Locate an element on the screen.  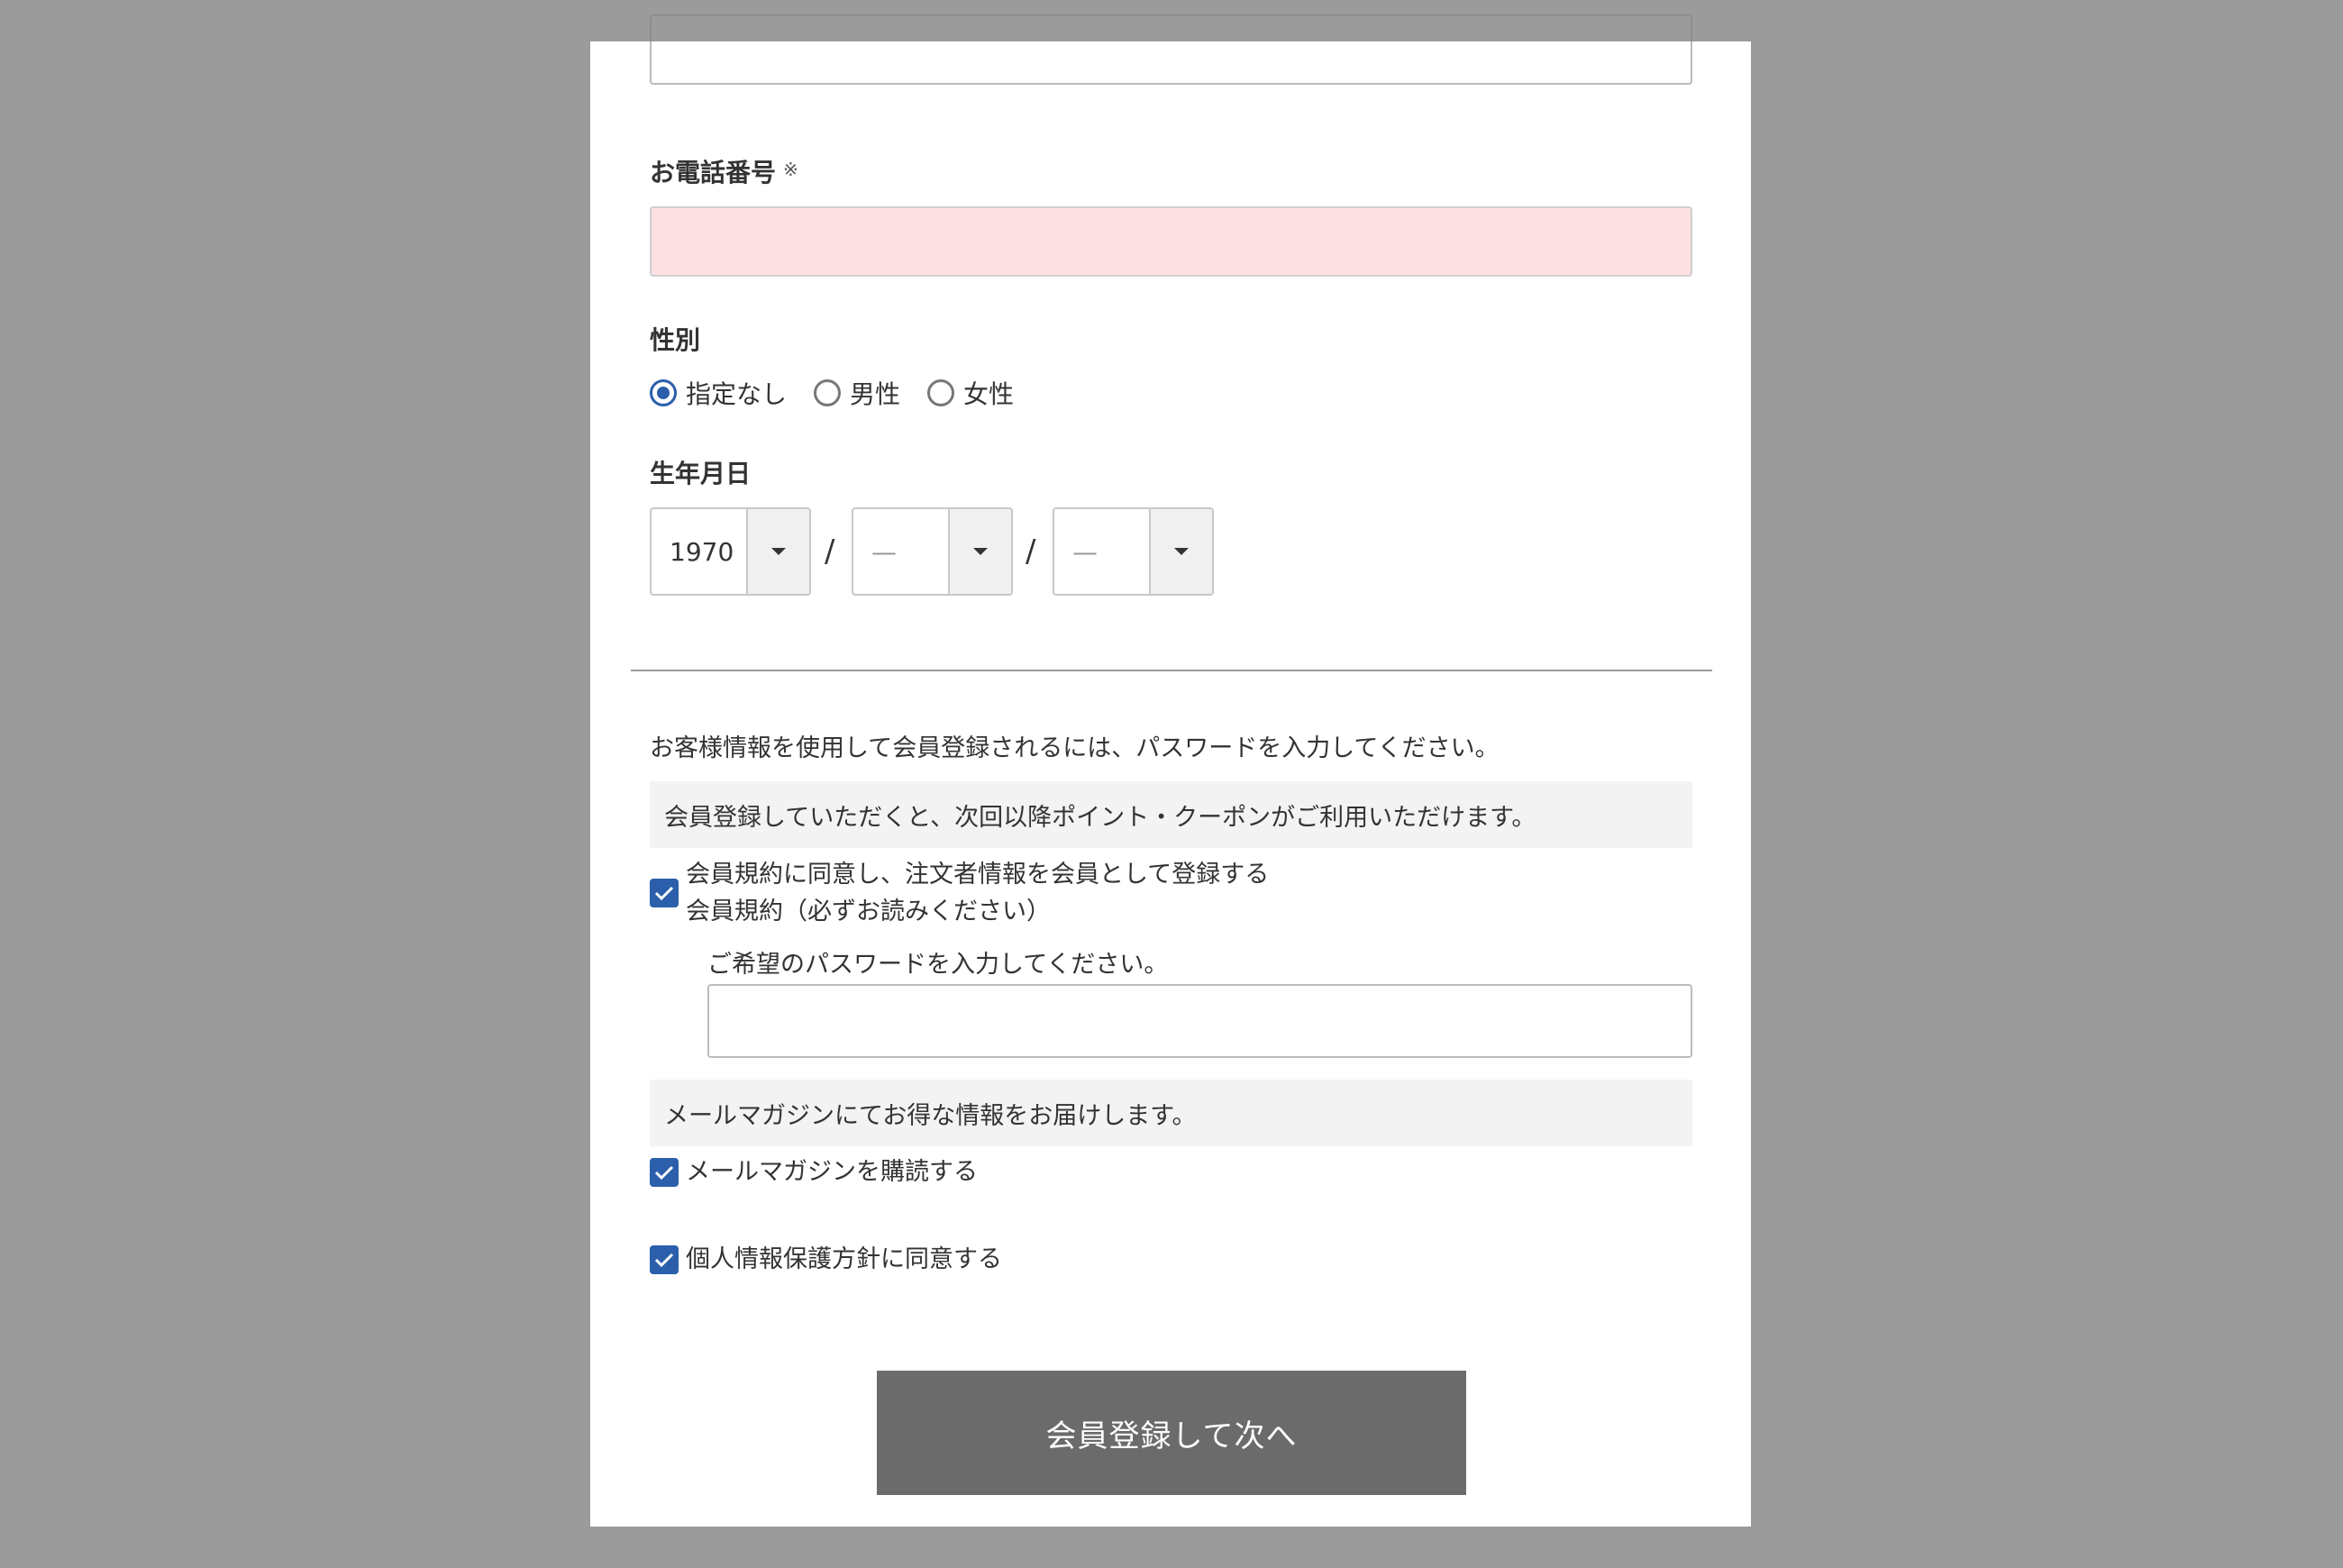
section-divider is located at coordinates (1171, 670).